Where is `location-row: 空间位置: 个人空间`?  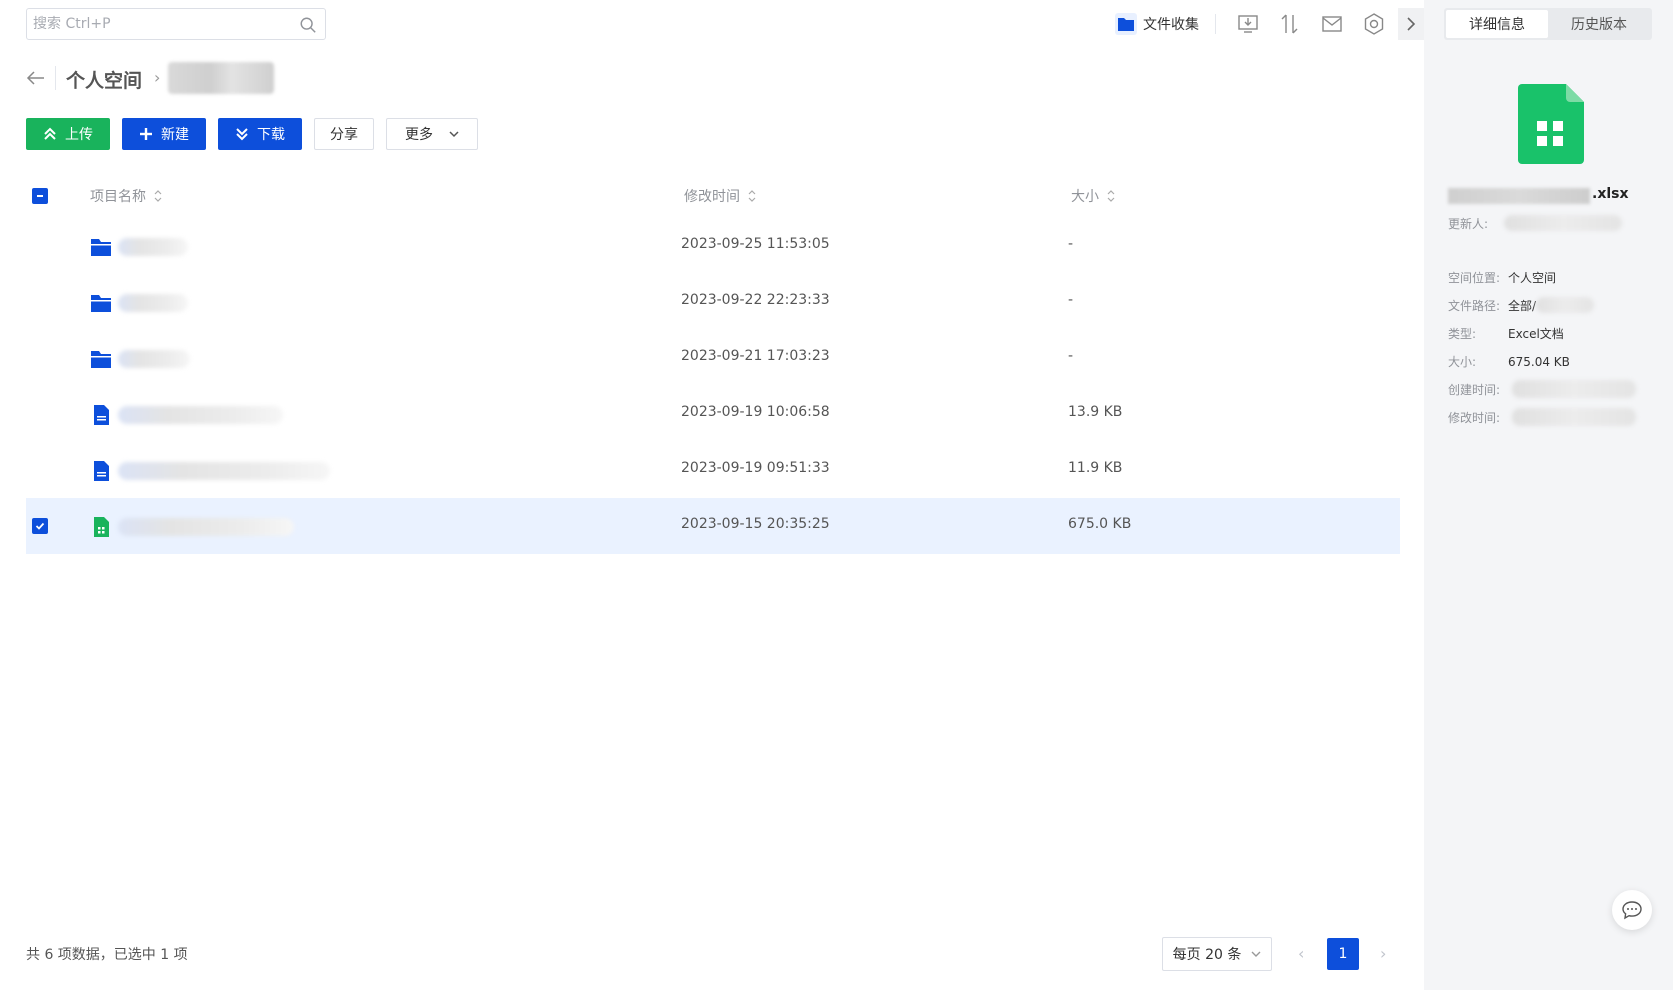 location-row: 空间位置: 个人空间 is located at coordinates (1502, 277).